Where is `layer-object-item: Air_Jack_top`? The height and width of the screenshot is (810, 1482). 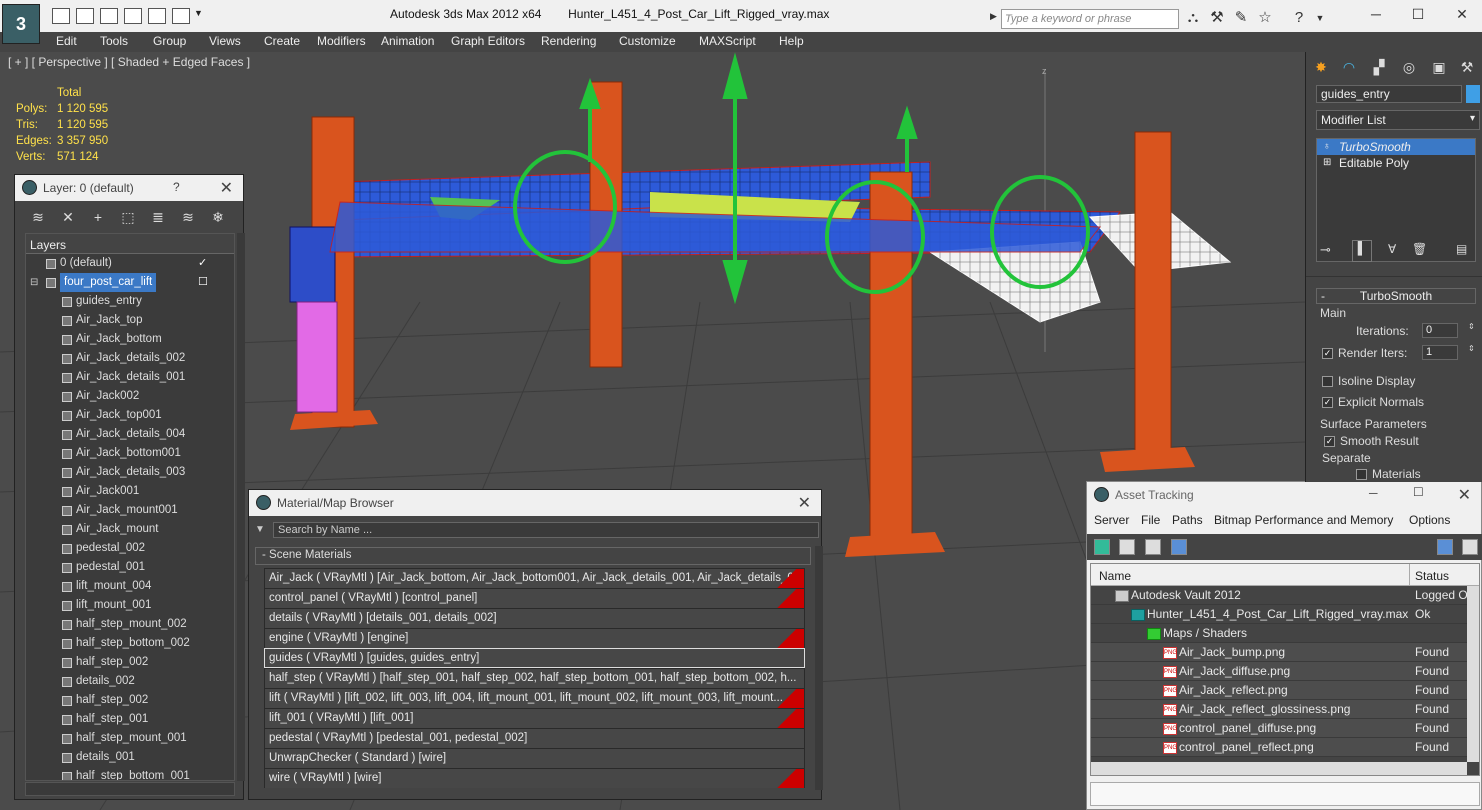
layer-object-item: Air_Jack_top is located at coordinates (130, 320).